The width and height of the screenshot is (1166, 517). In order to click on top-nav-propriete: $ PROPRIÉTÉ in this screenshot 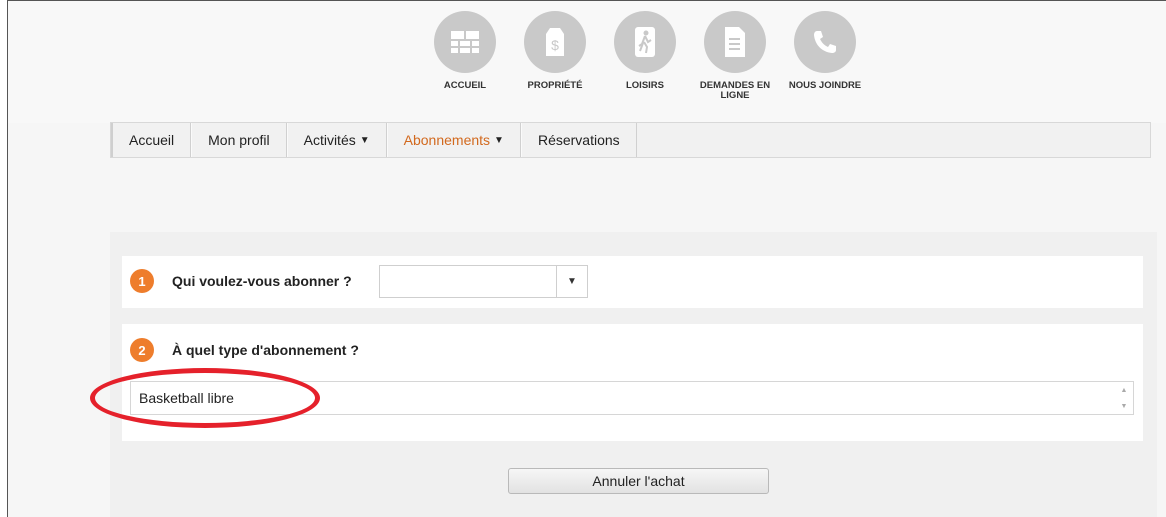, I will do `click(555, 56)`.